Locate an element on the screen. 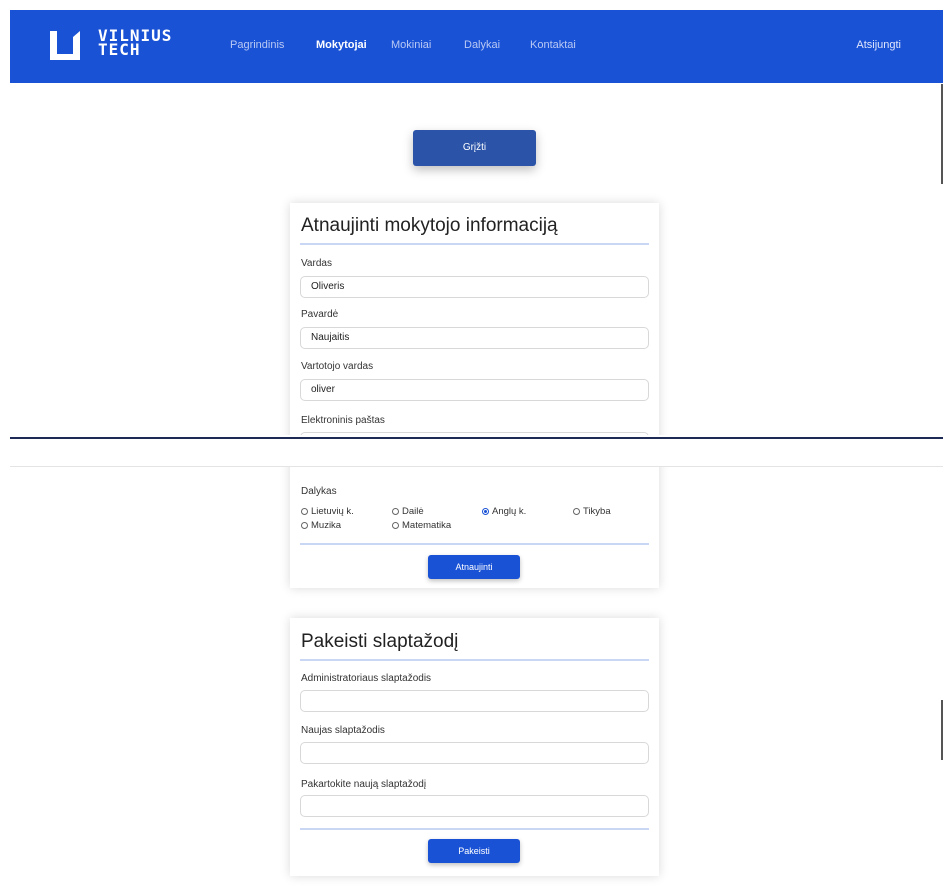  password-card-title: Pakeisti slaptažodį is located at coordinates (380, 641).